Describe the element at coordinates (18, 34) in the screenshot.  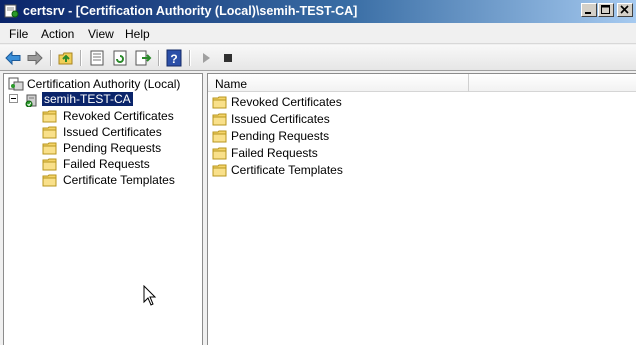
I see `menu-file: File` at that location.